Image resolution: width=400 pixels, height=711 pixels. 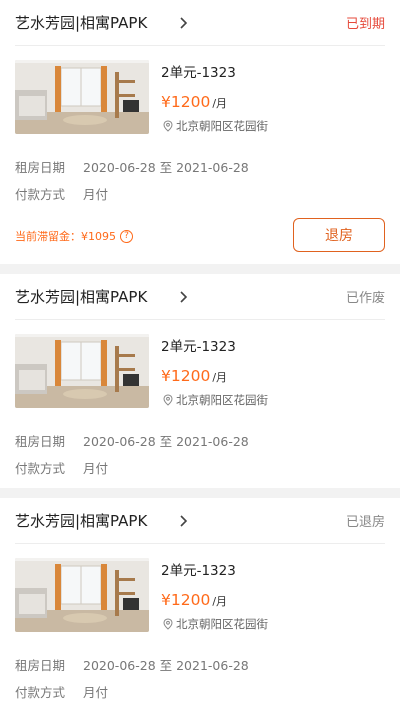 What do you see at coordinates (200, 521) in the screenshot?
I see `card-header: 艺水芳园|相寓PAPK 已退房` at bounding box center [200, 521].